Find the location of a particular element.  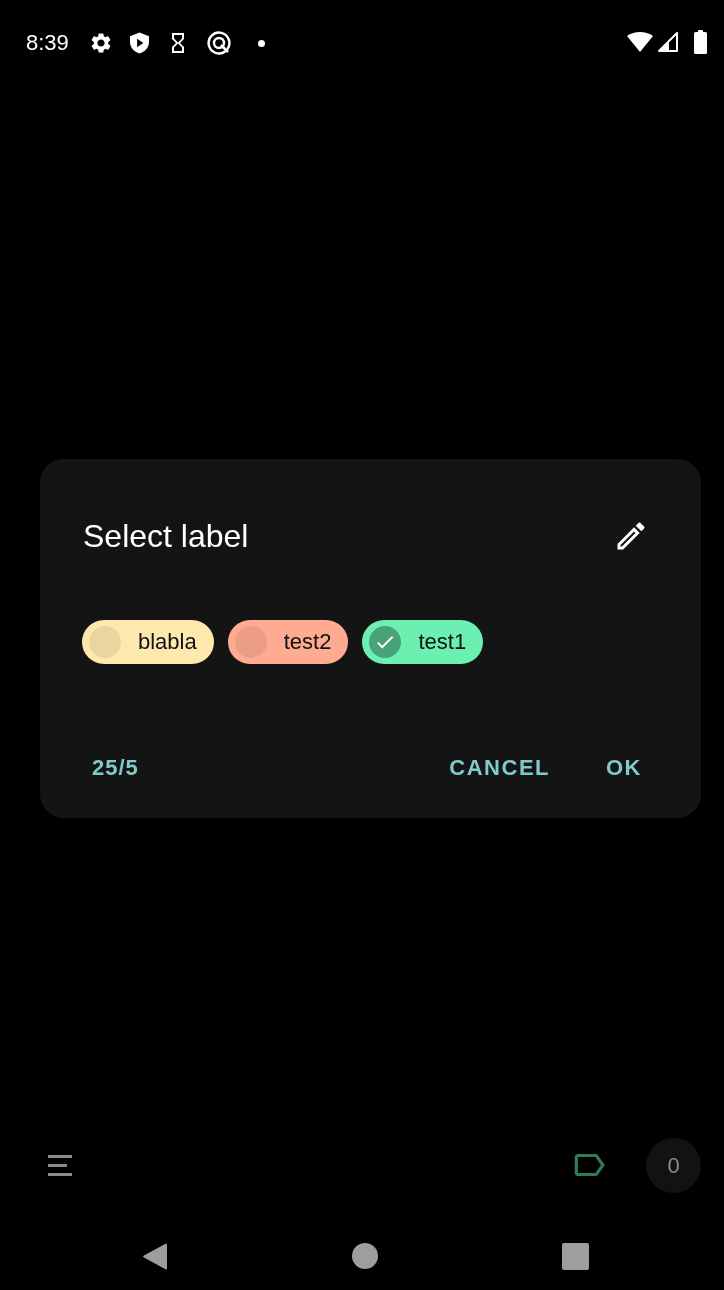

label-chip: test1 is located at coordinates (423, 642).